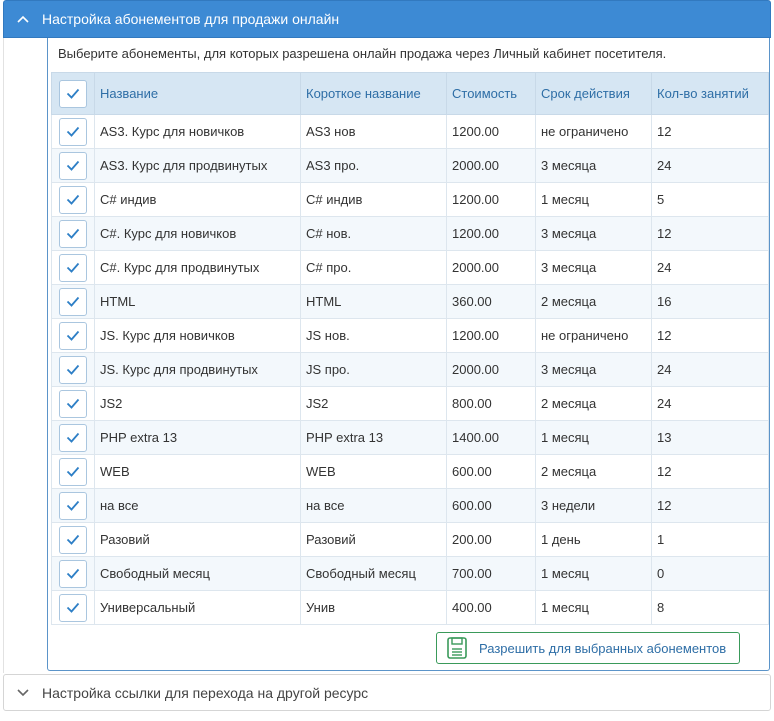 The width and height of the screenshot is (774, 721). I want to click on cell-price: 600.00, so click(491, 505).